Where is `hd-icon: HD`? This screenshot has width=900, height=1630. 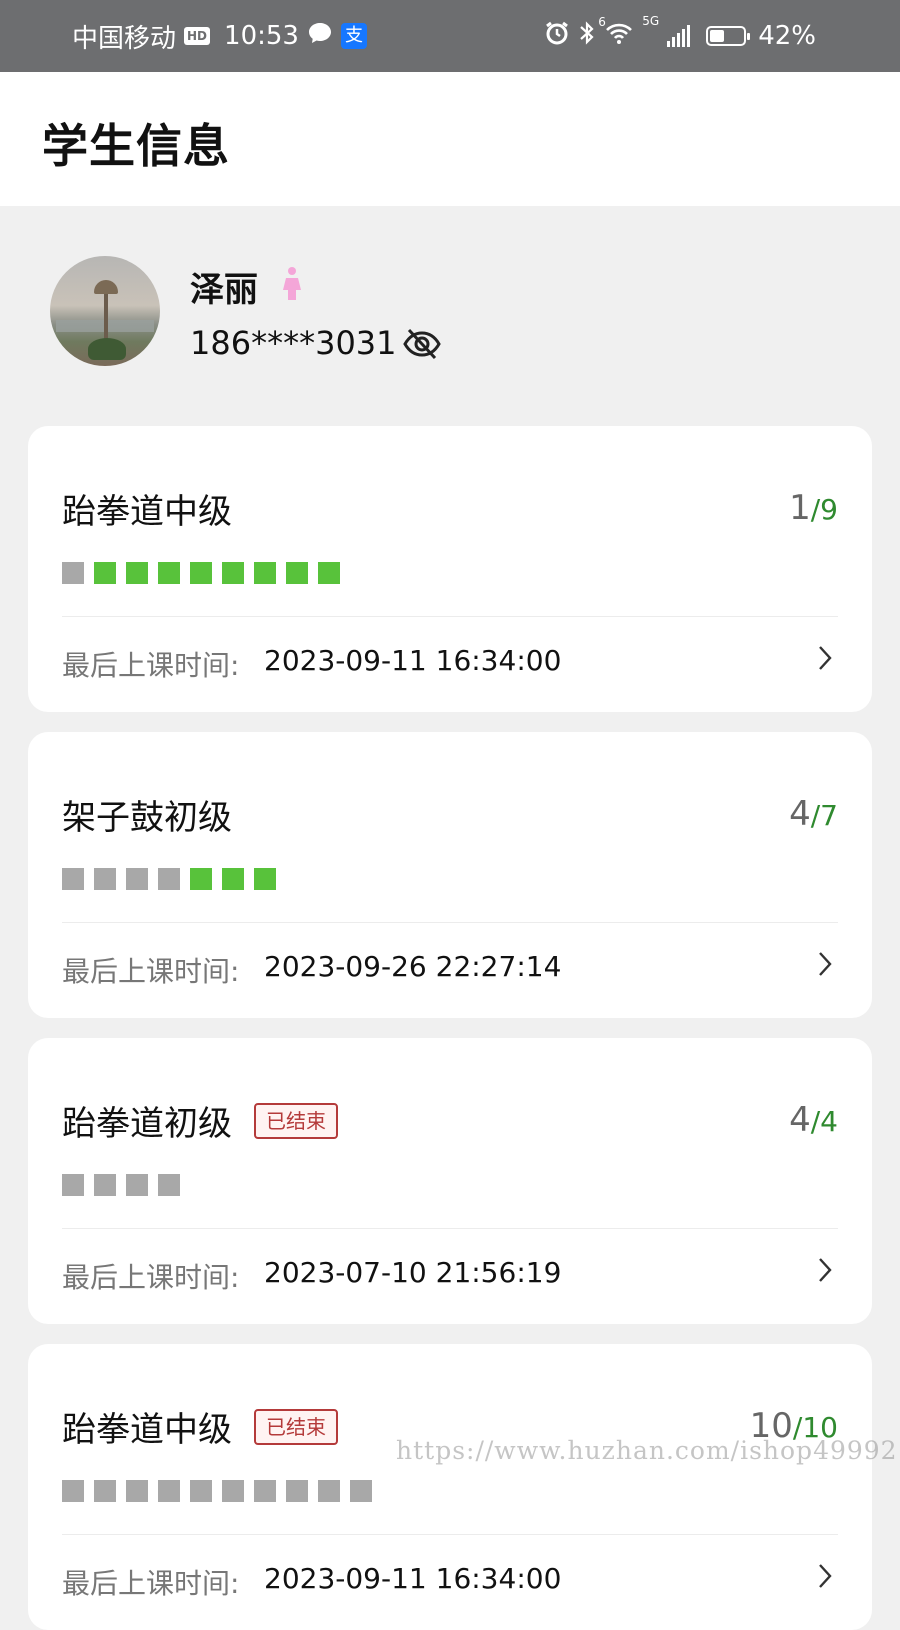
hd-icon: HD is located at coordinates (197, 36).